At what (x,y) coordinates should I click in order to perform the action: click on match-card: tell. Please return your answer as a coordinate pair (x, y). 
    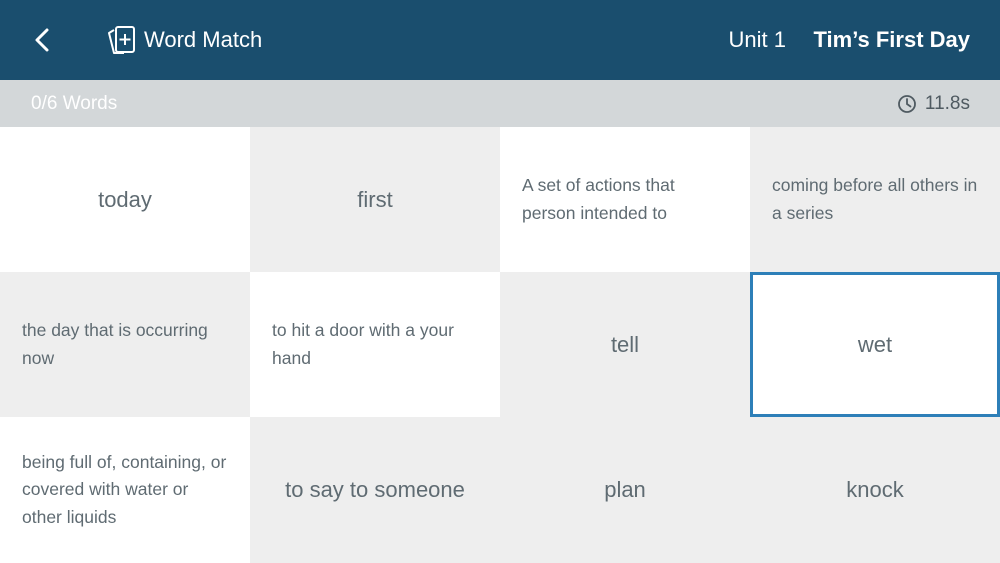
    Looking at the image, I should click on (625, 344).